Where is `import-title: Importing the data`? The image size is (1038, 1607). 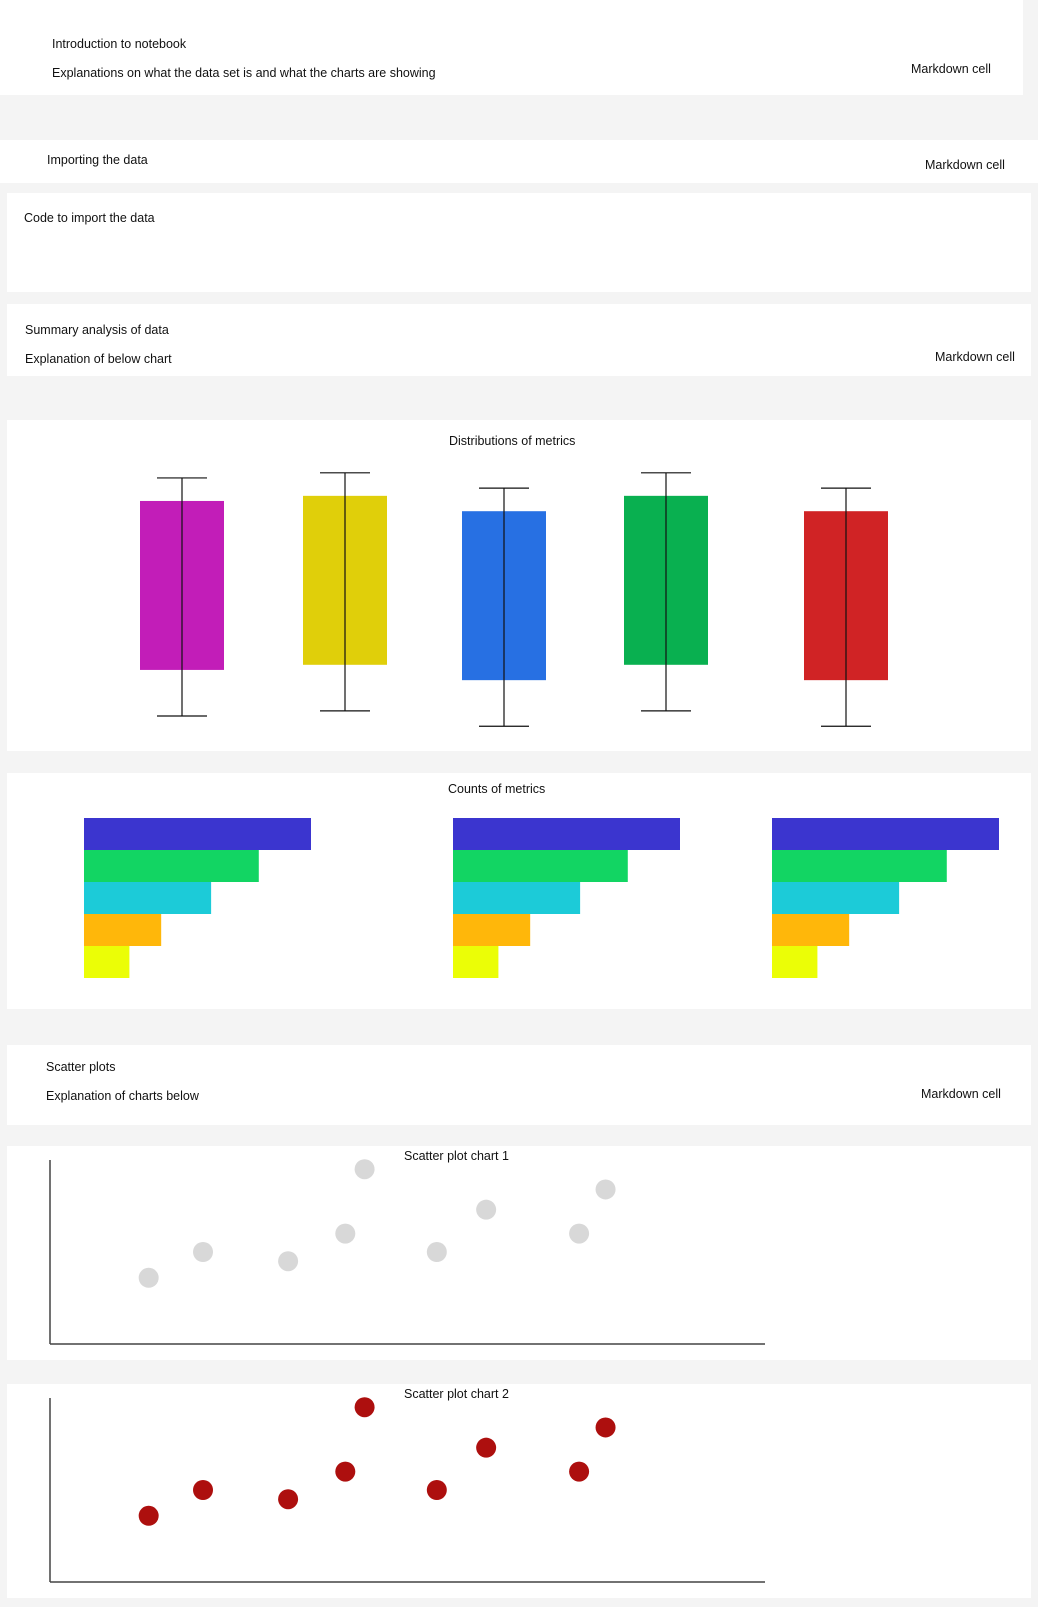 import-title: Importing the data is located at coordinates (97, 160).